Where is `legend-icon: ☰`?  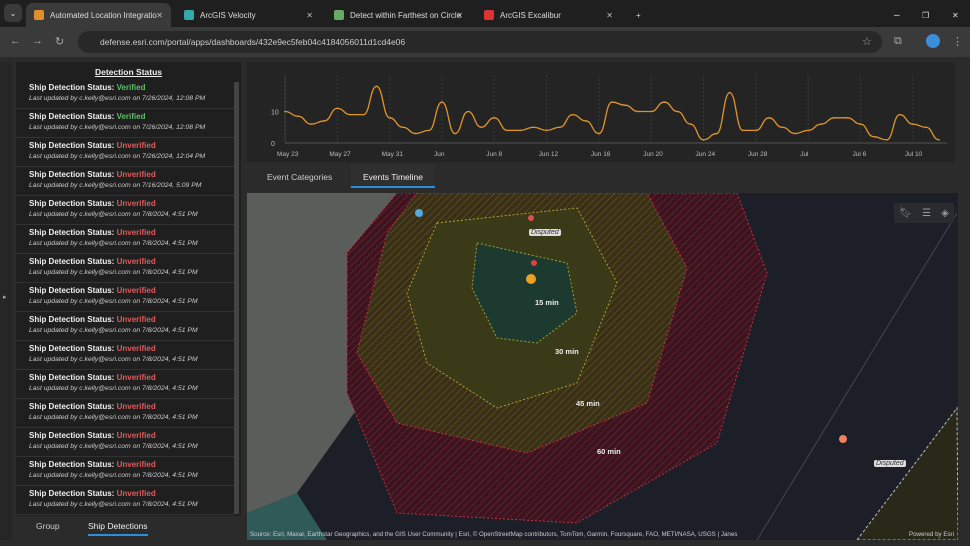
legend-icon: ☰ is located at coordinates (926, 213).